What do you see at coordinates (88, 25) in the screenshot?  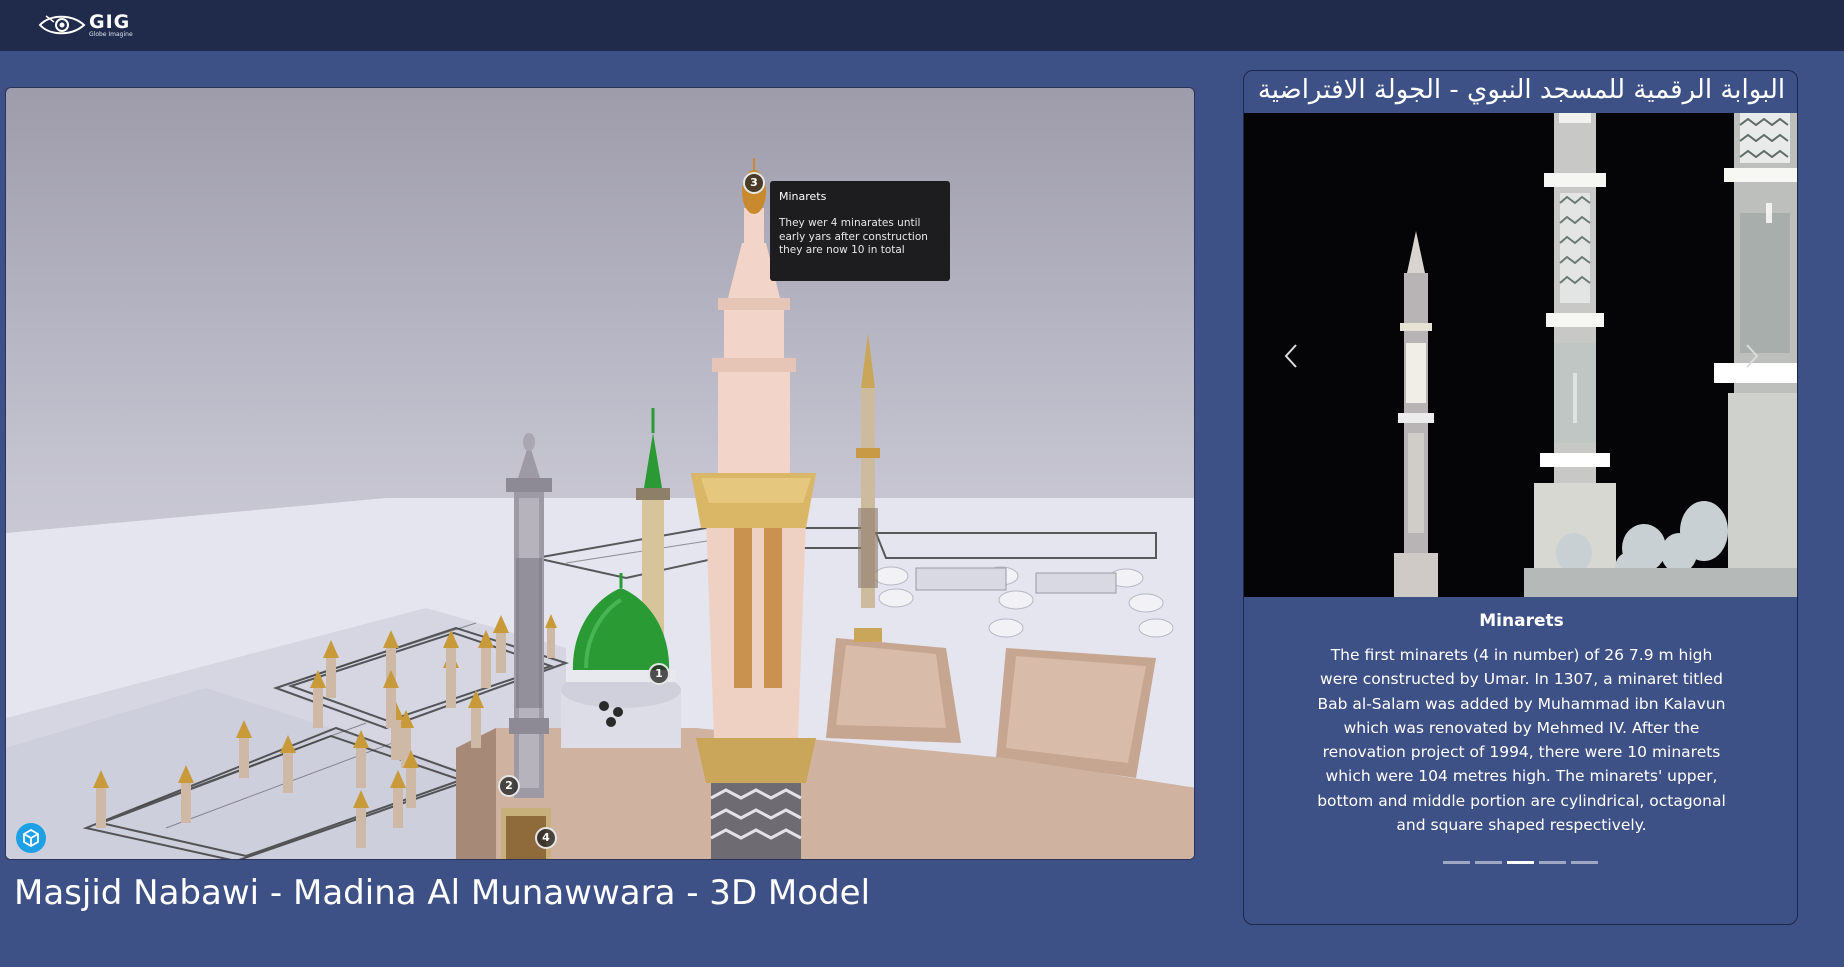 I see `gig-logo: GIG Globe Imagine` at bounding box center [88, 25].